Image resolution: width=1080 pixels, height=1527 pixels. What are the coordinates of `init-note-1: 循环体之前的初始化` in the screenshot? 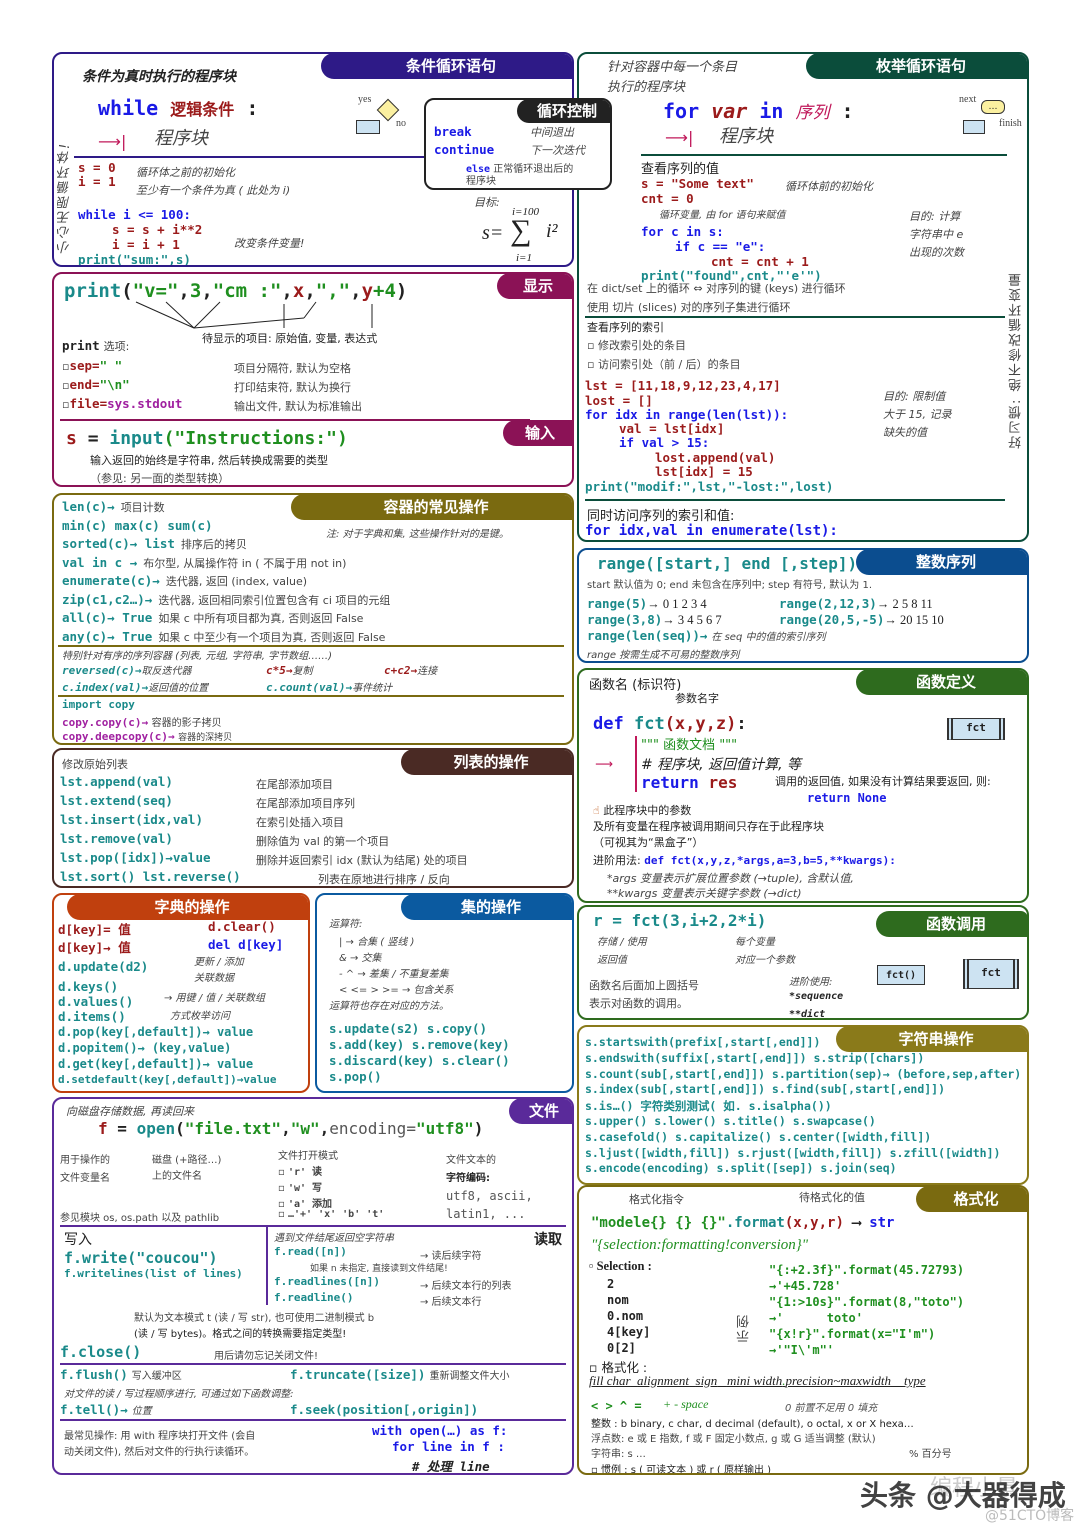 It's located at (185, 172).